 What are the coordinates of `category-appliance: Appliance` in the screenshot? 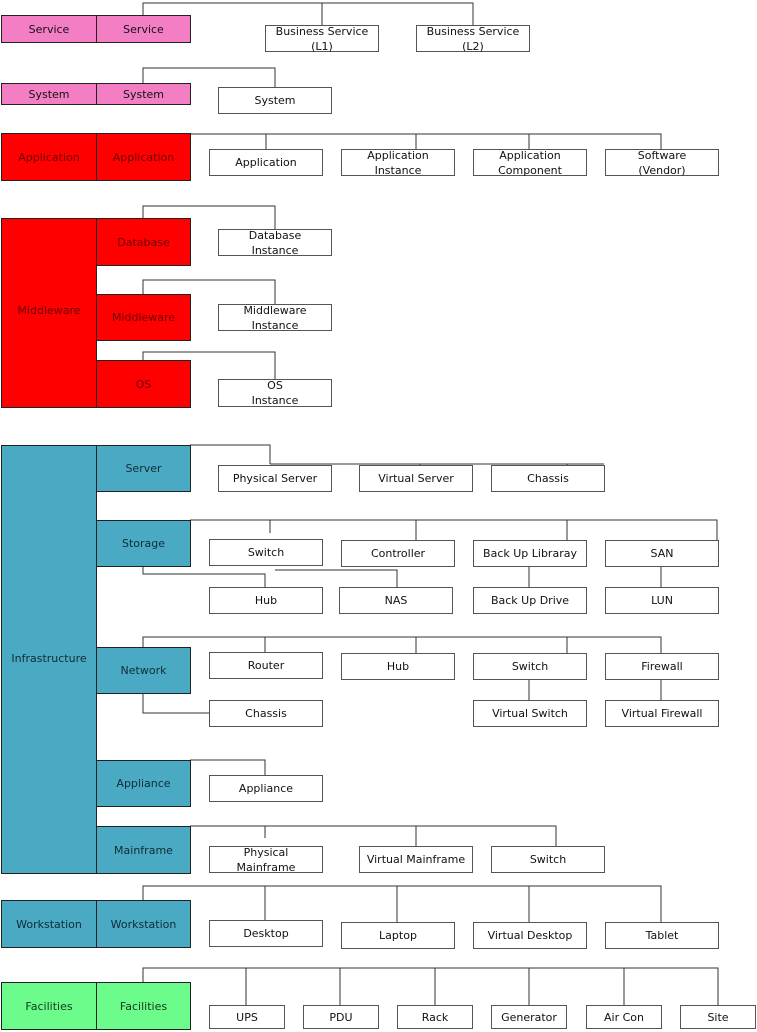 It's located at (143, 783).